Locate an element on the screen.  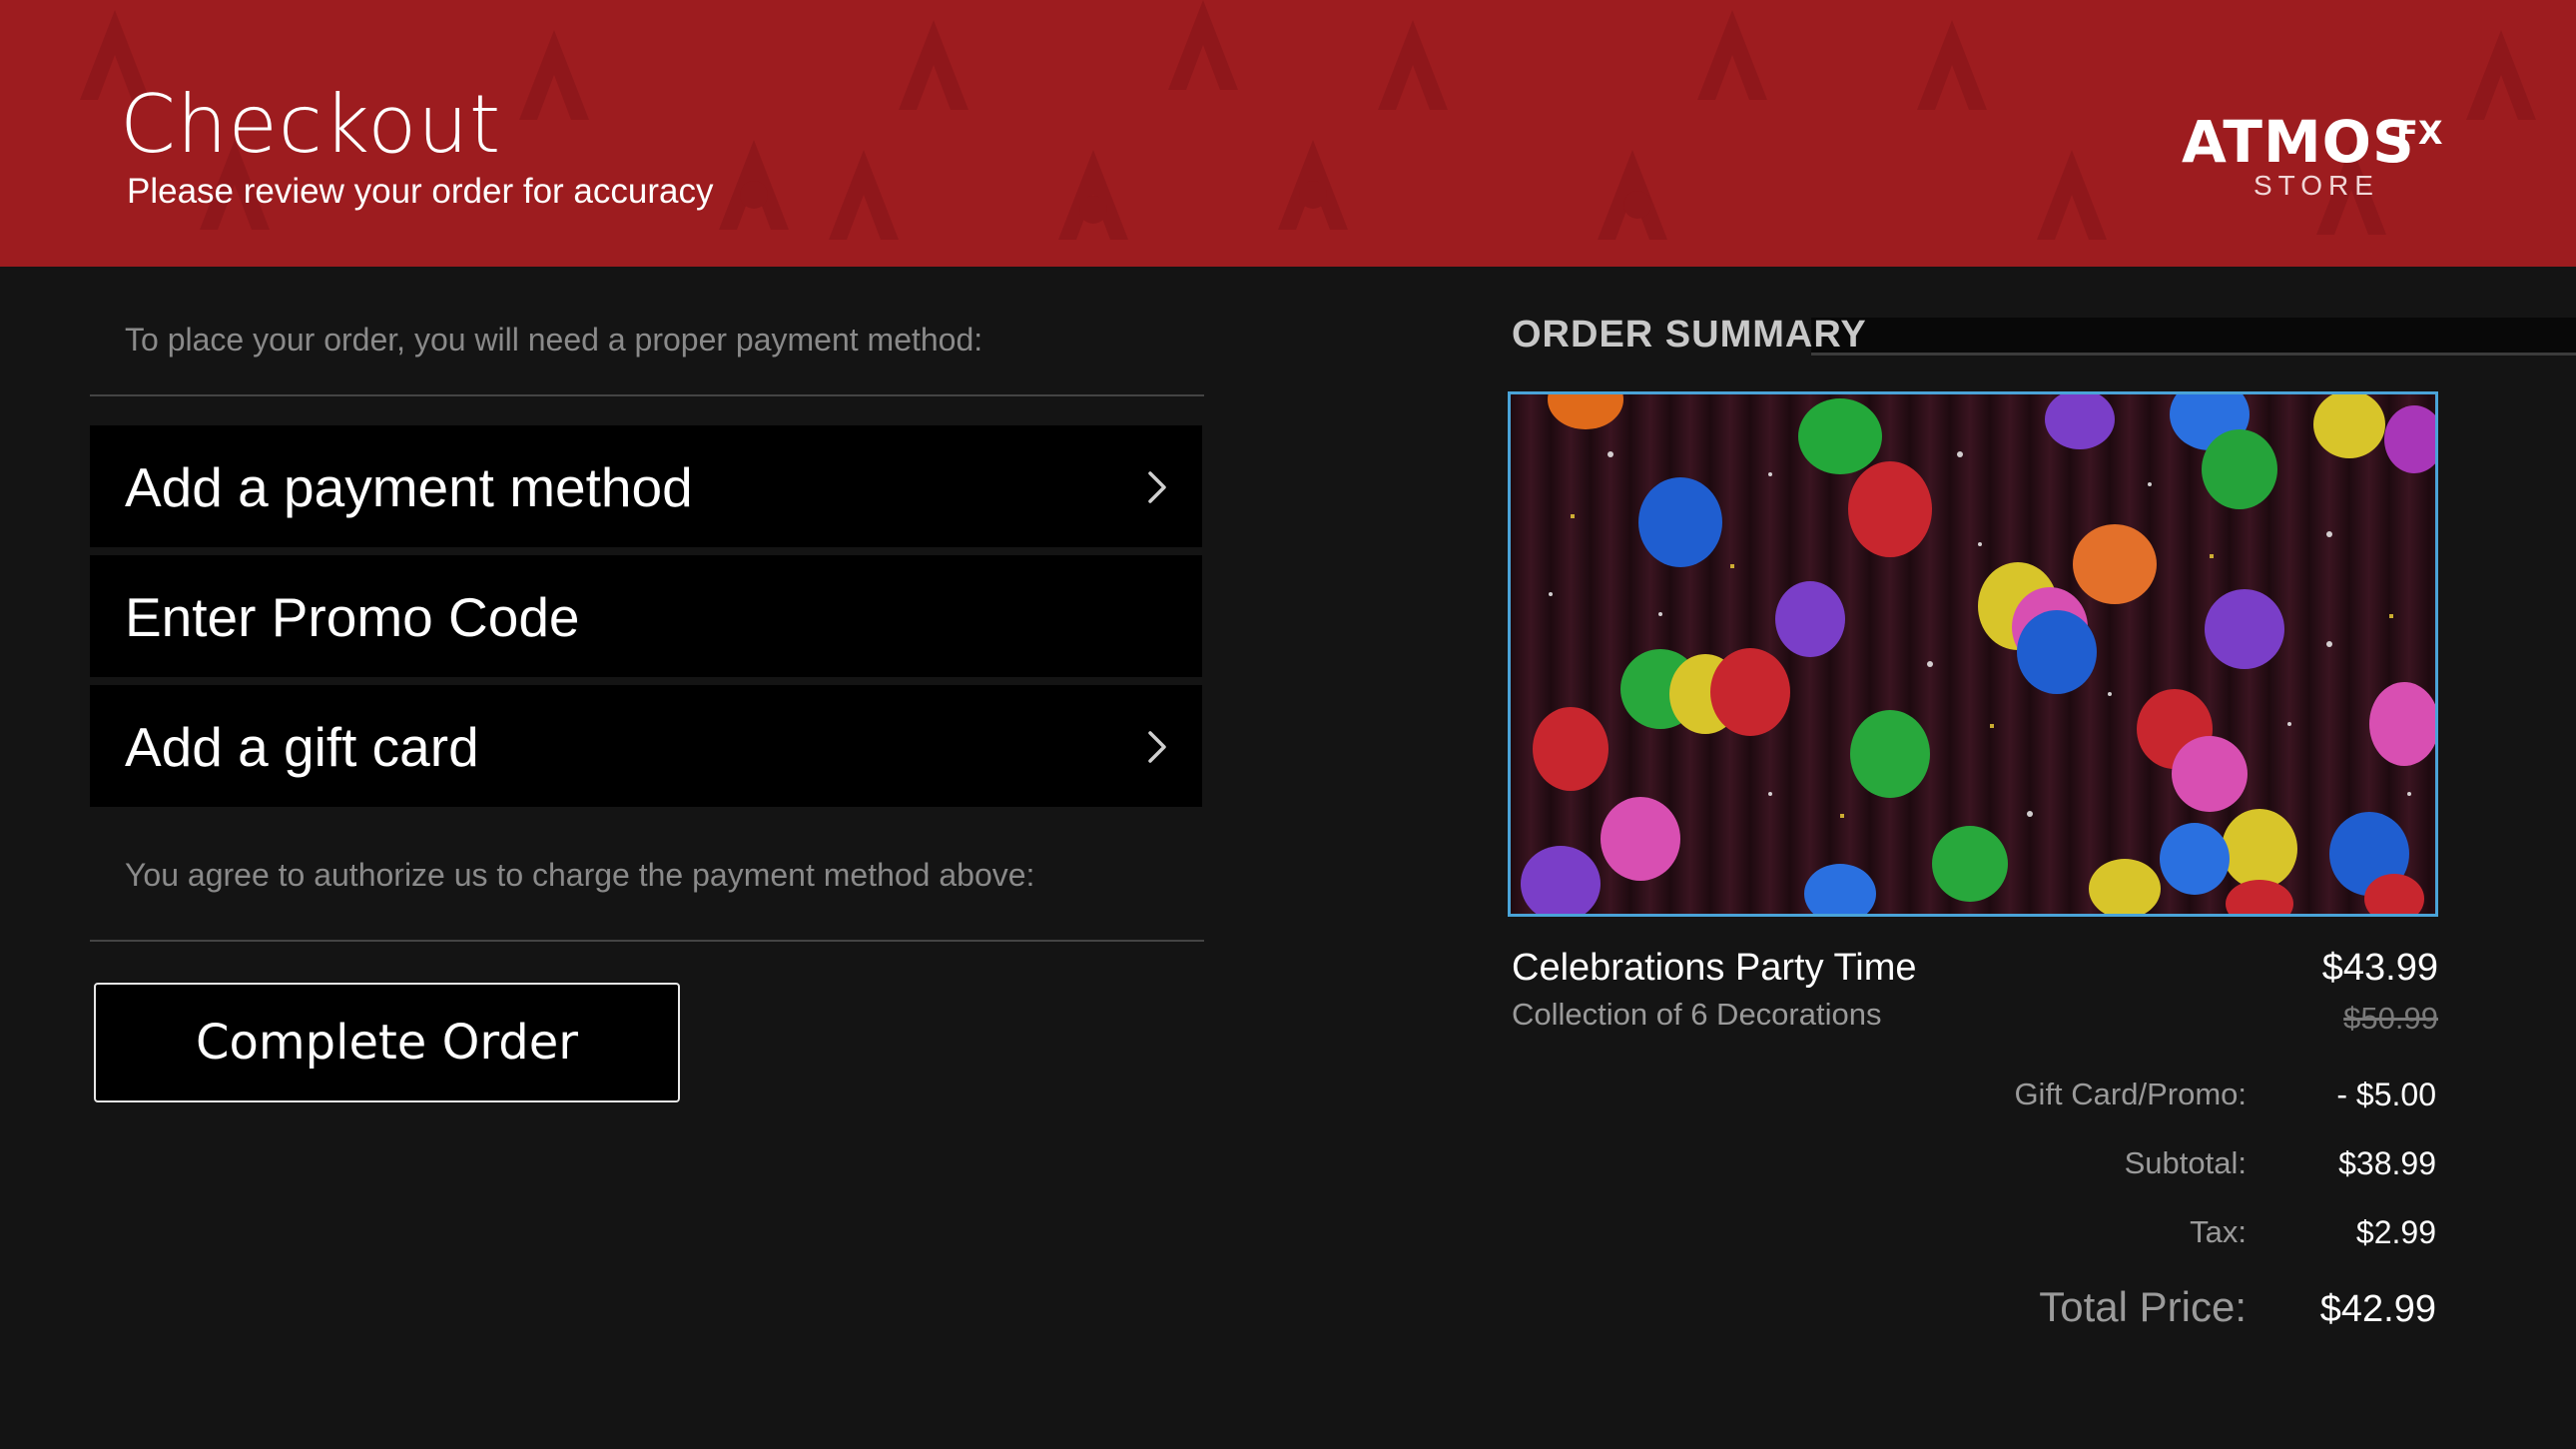
atmosfx-store-logo: ATMOS FX STORE is located at coordinates (2316, 156).